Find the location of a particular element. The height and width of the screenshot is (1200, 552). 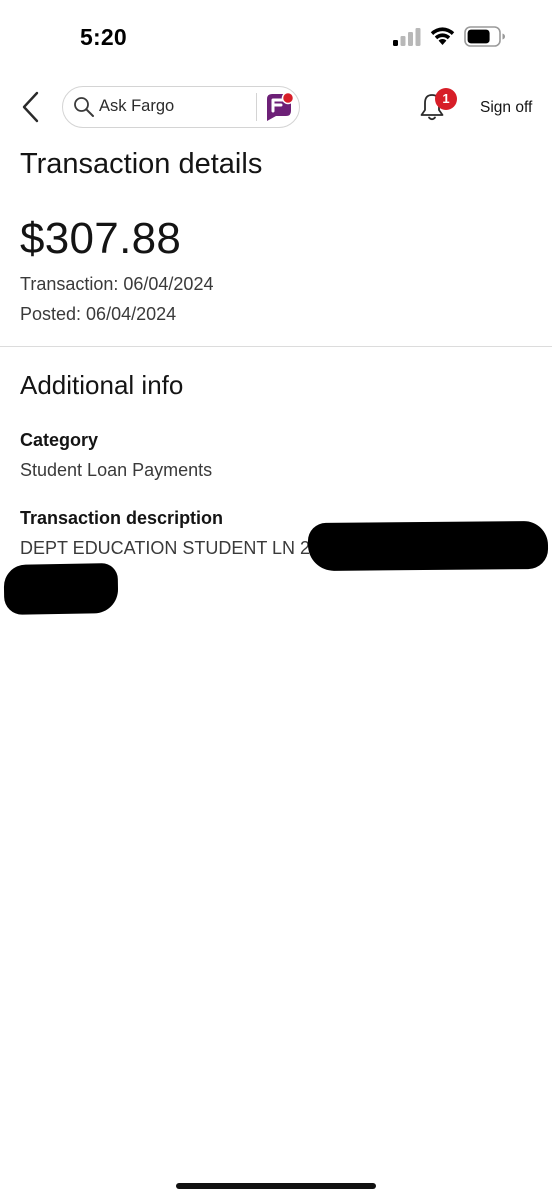

home-indicator is located at coordinates (276, 1186).